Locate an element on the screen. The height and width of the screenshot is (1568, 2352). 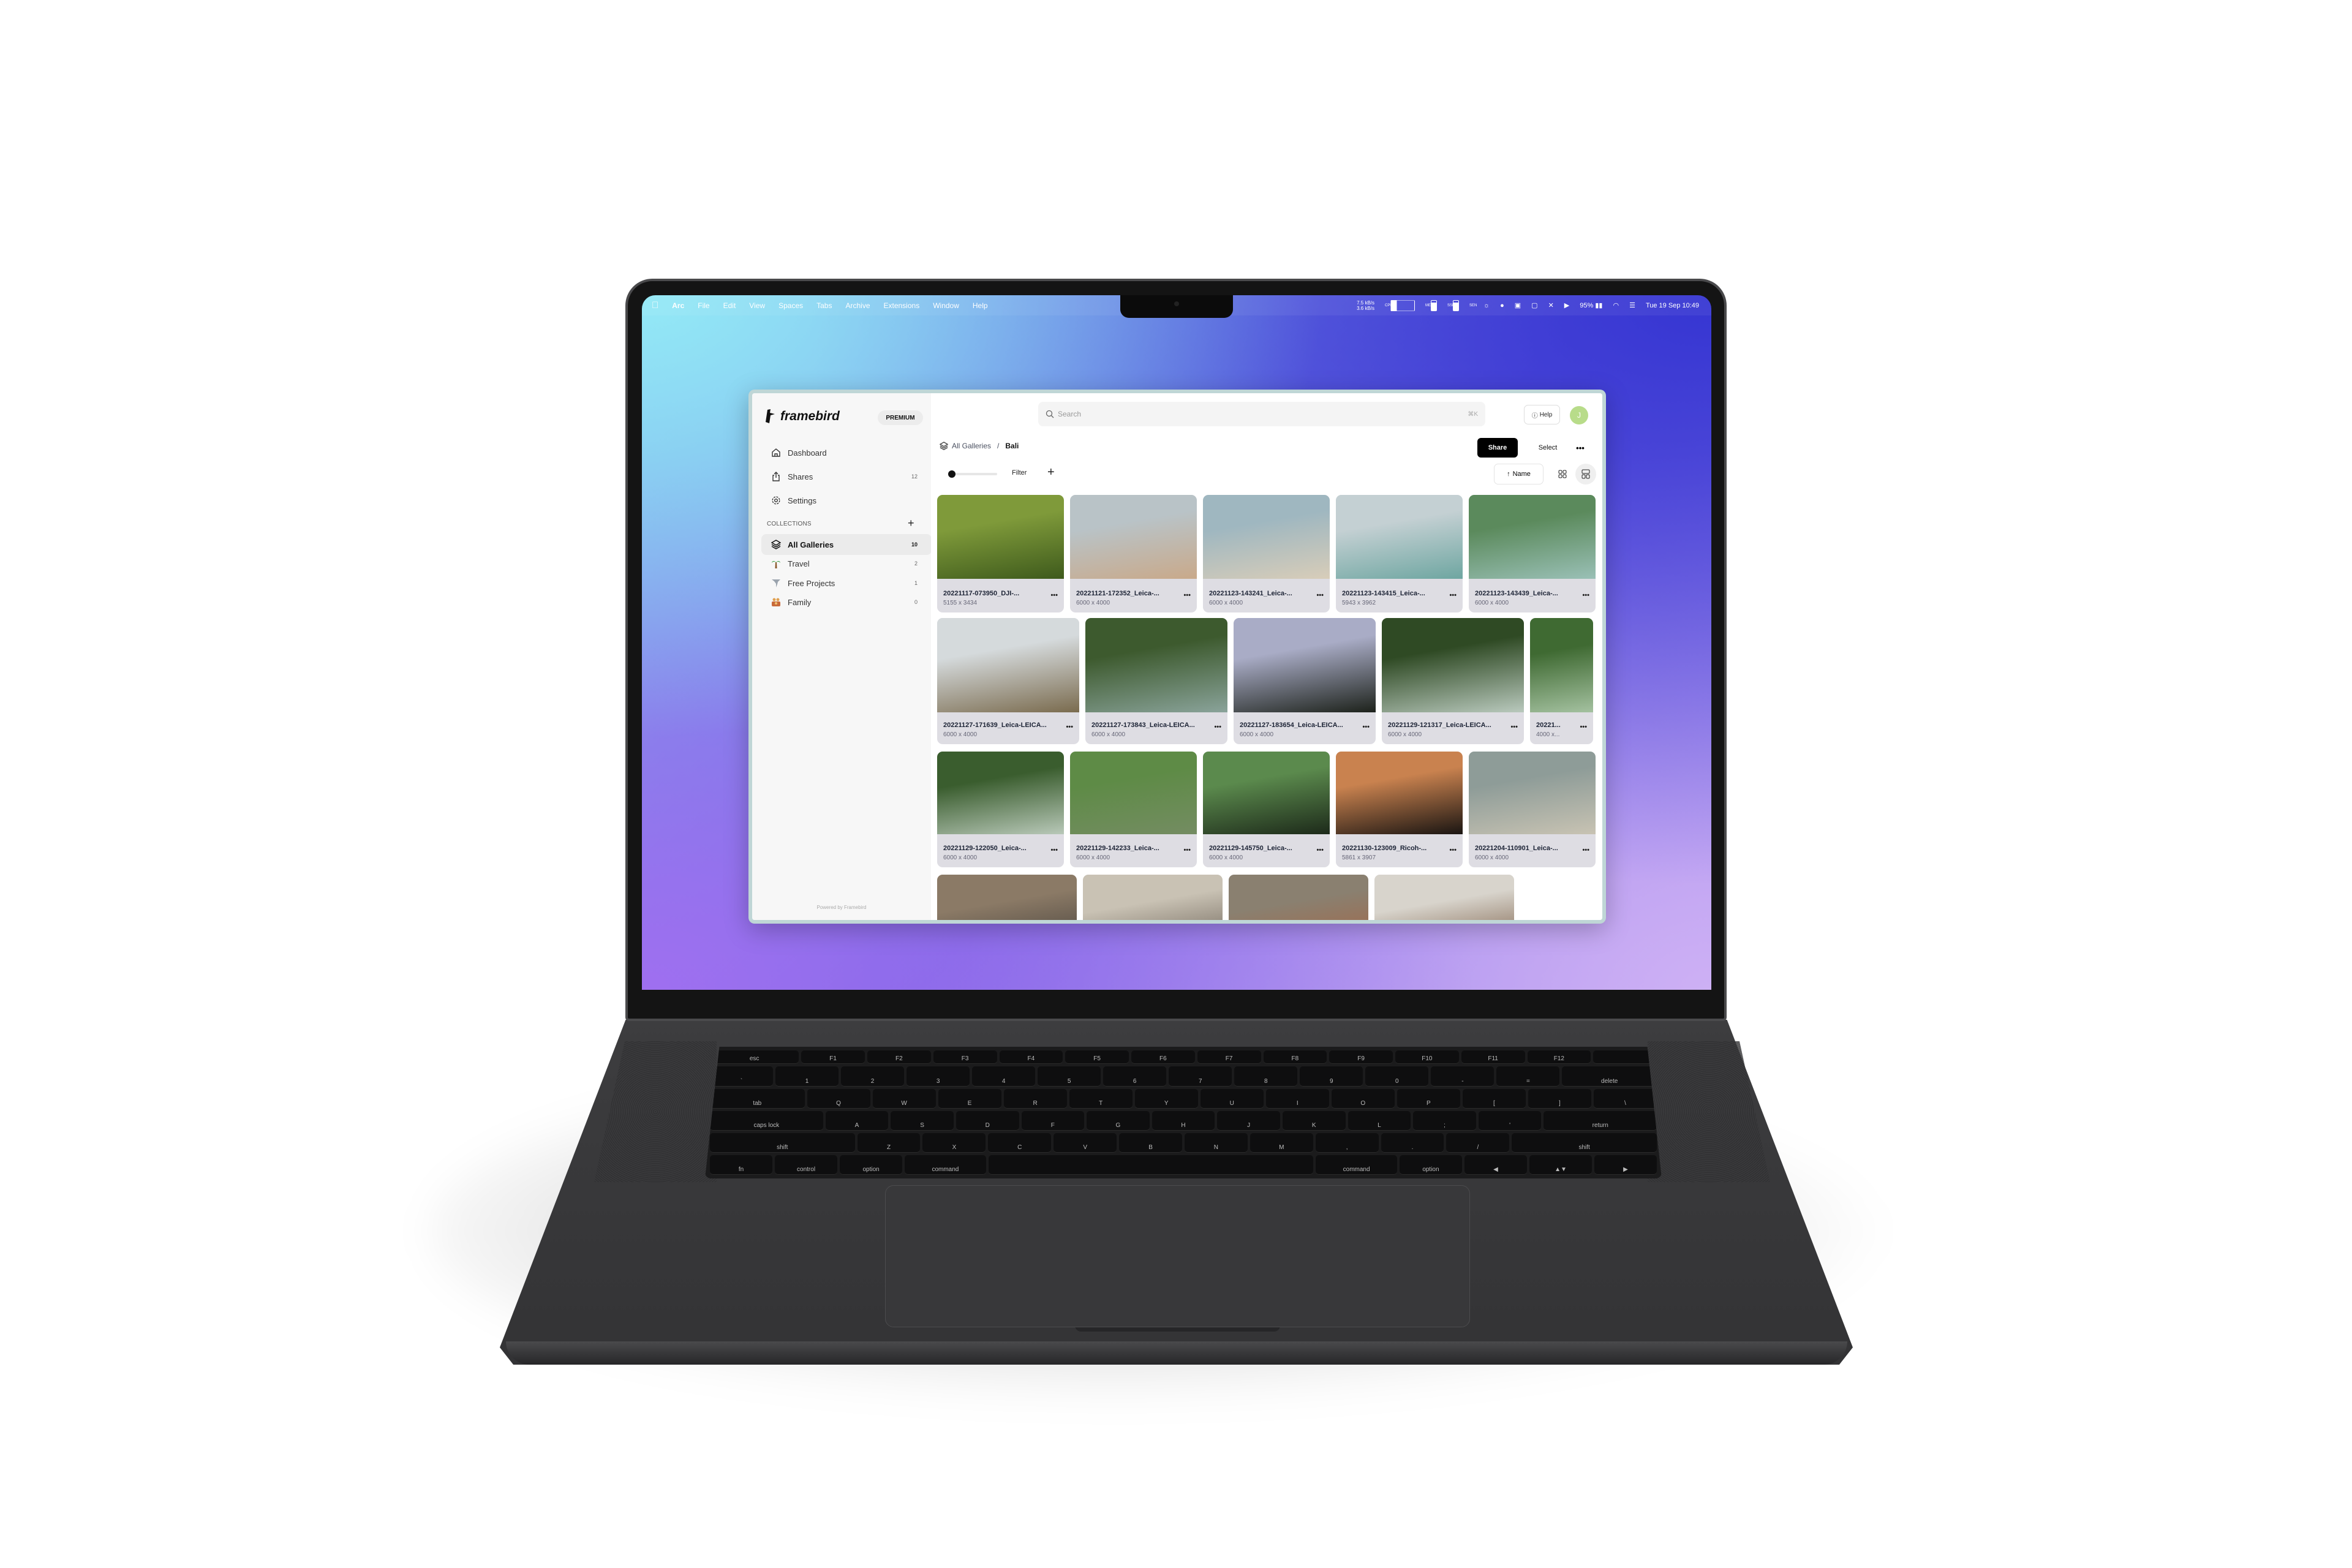
key: 1 is located at coordinates (807, 1077).